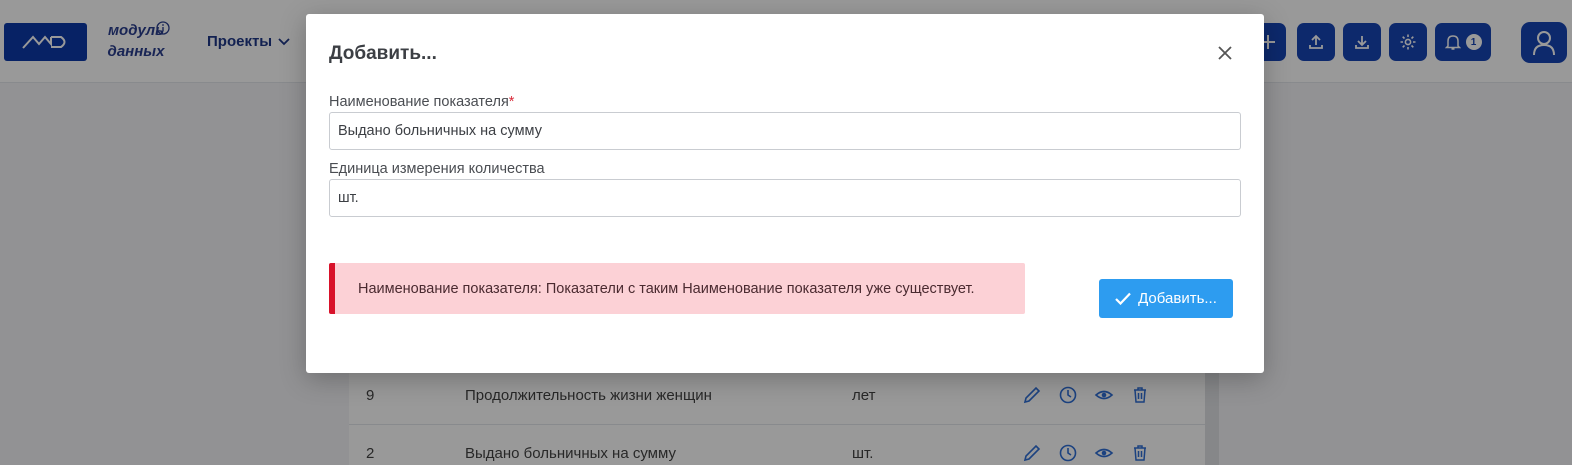  I want to click on close-button, so click(1225, 53).